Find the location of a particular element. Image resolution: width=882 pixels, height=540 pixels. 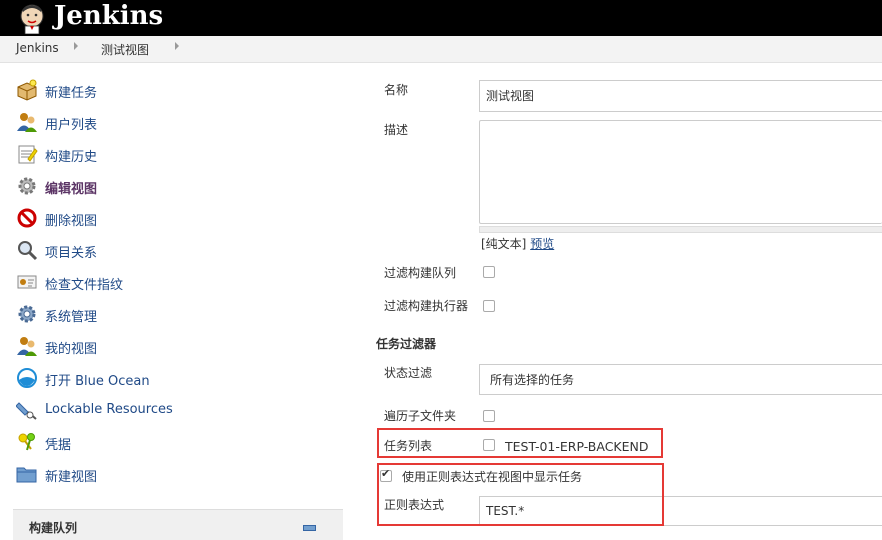

description-label: 描述 is located at coordinates (396, 130).